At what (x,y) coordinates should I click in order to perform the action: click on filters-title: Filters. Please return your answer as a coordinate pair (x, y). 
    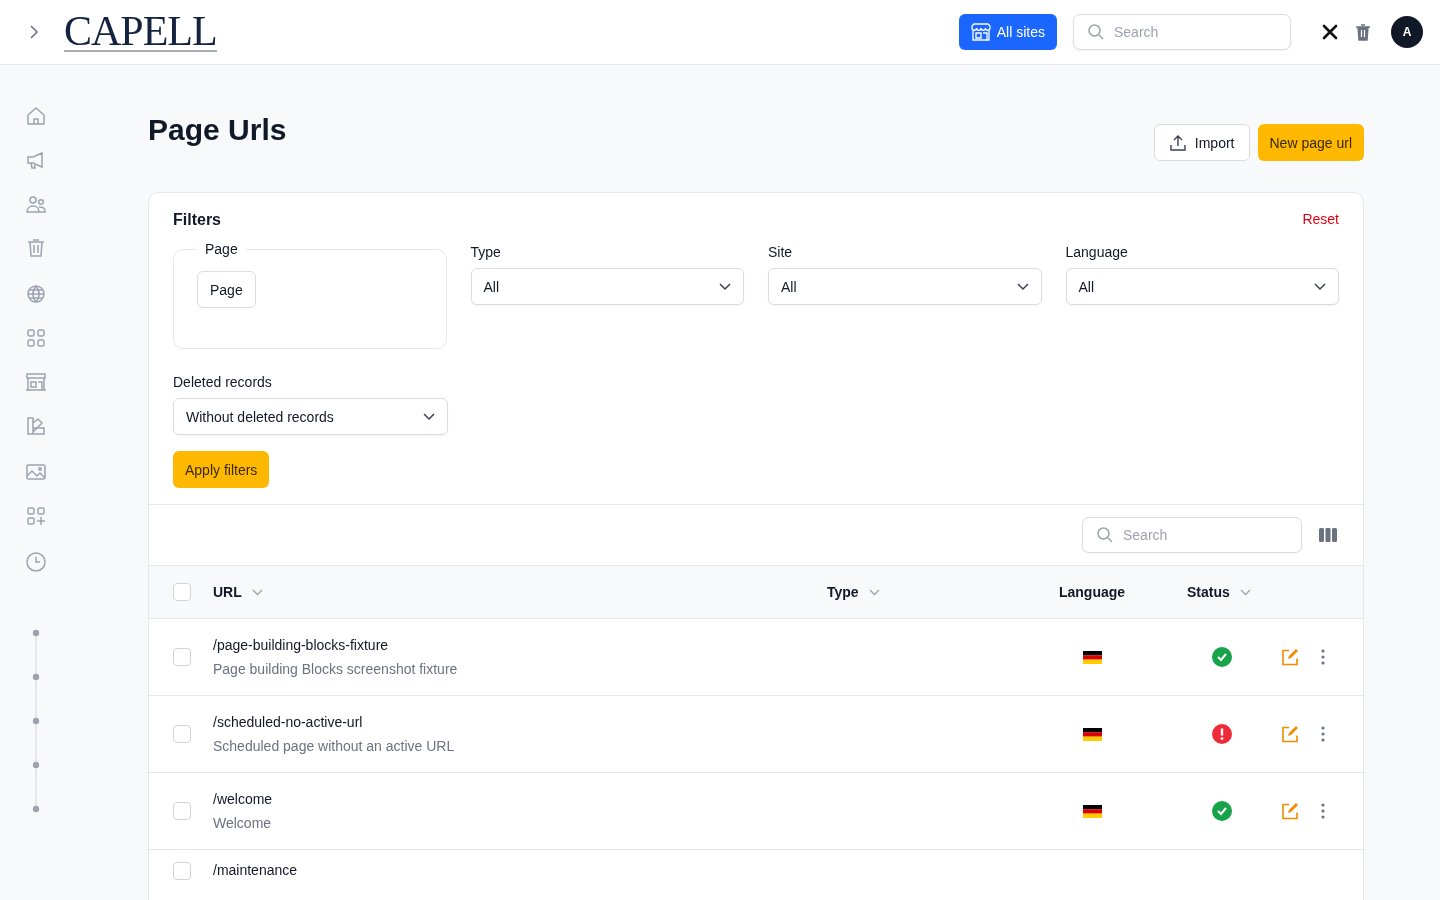
    Looking at the image, I should click on (197, 220).